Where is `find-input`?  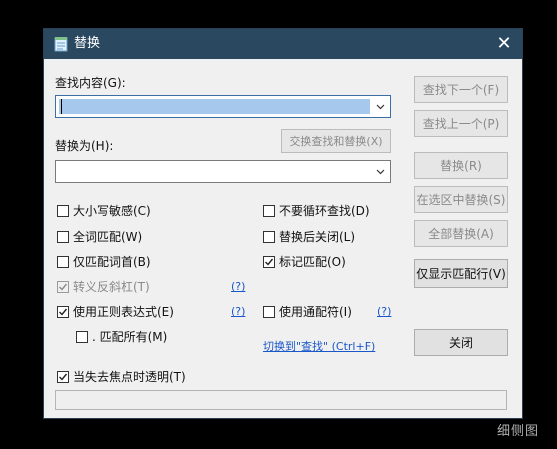 find-input is located at coordinates (223, 106).